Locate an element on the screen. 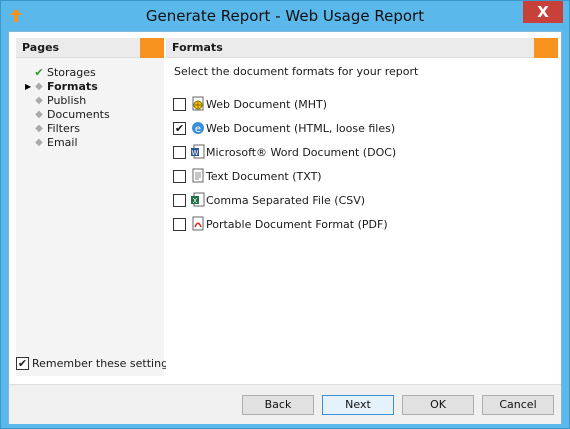 Image resolution: width=570 pixels, height=429 pixels. format-item-pdf: Portable Document Format (PDF) is located at coordinates (363, 229).